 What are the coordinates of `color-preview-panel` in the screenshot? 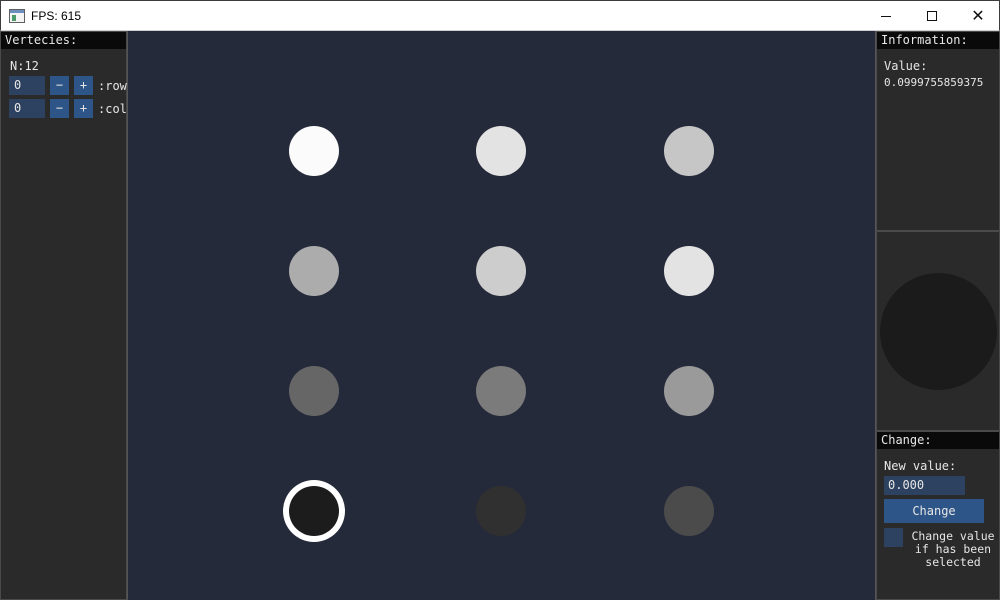 It's located at (938, 331).